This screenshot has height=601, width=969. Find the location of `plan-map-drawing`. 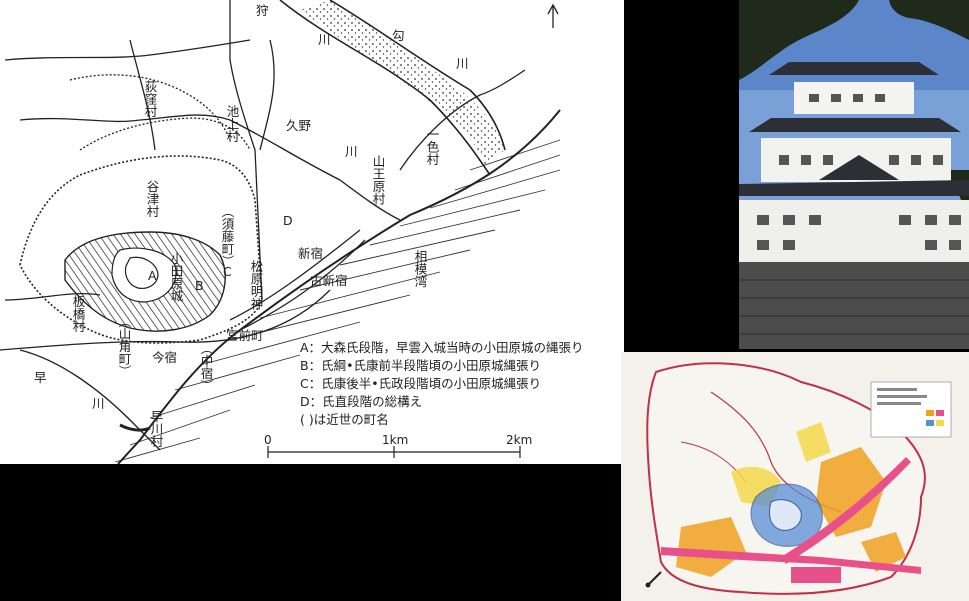

plan-map-drawing is located at coordinates (795, 476).